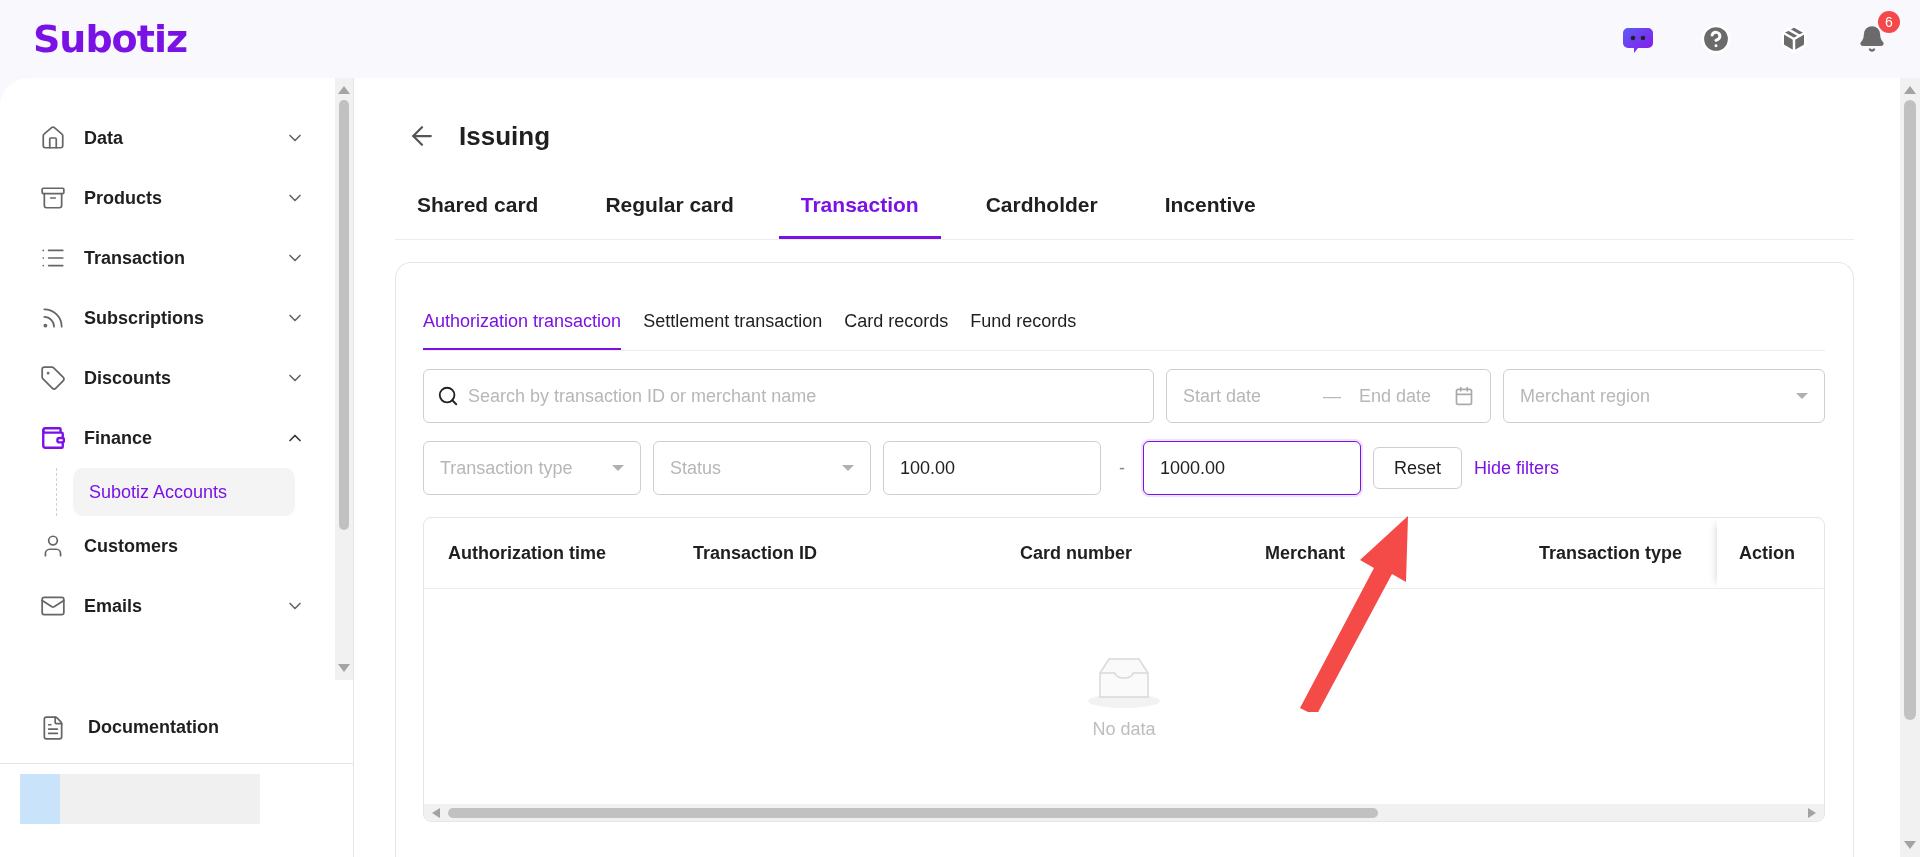 The height and width of the screenshot is (857, 1920). Describe the element at coordinates (187, 438) in the screenshot. I see `sidebar-item: Finance` at that location.